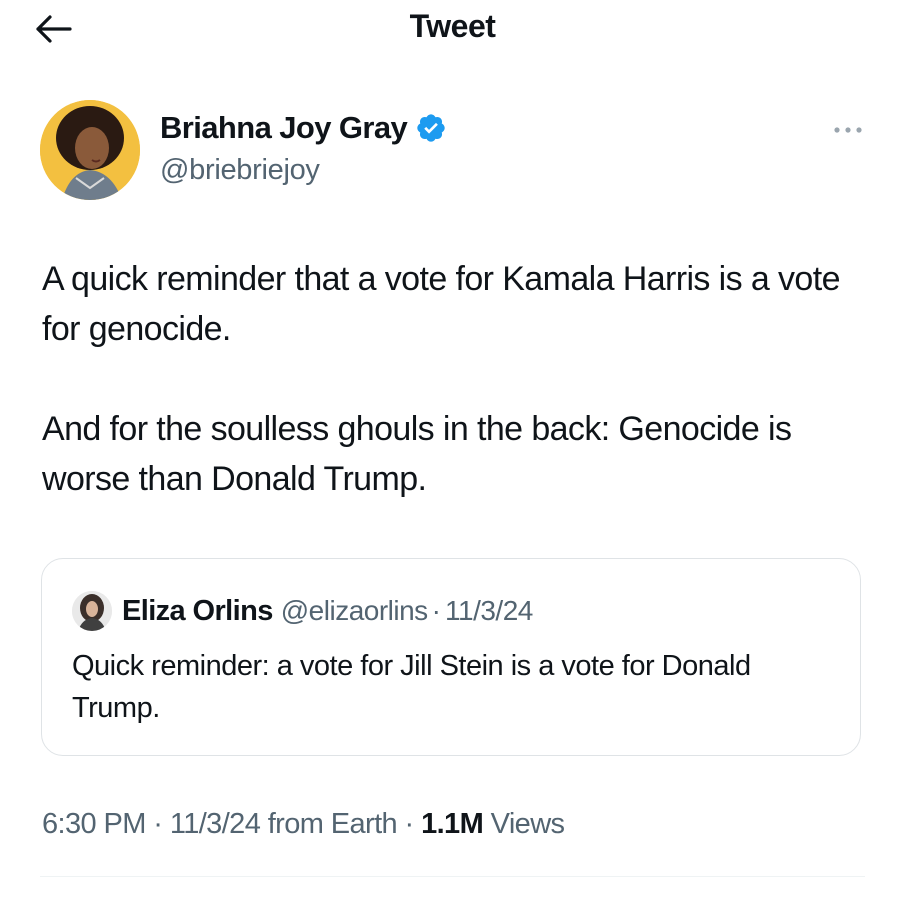  I want to click on author-handle: @briebriejoy, so click(240, 170).